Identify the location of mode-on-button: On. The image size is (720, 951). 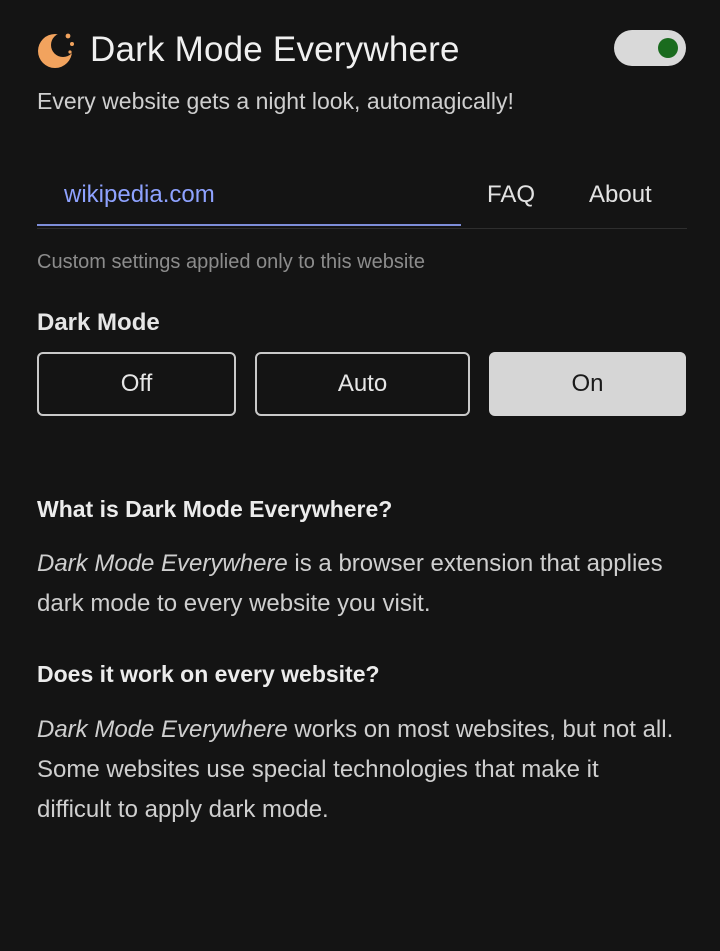
(587, 384).